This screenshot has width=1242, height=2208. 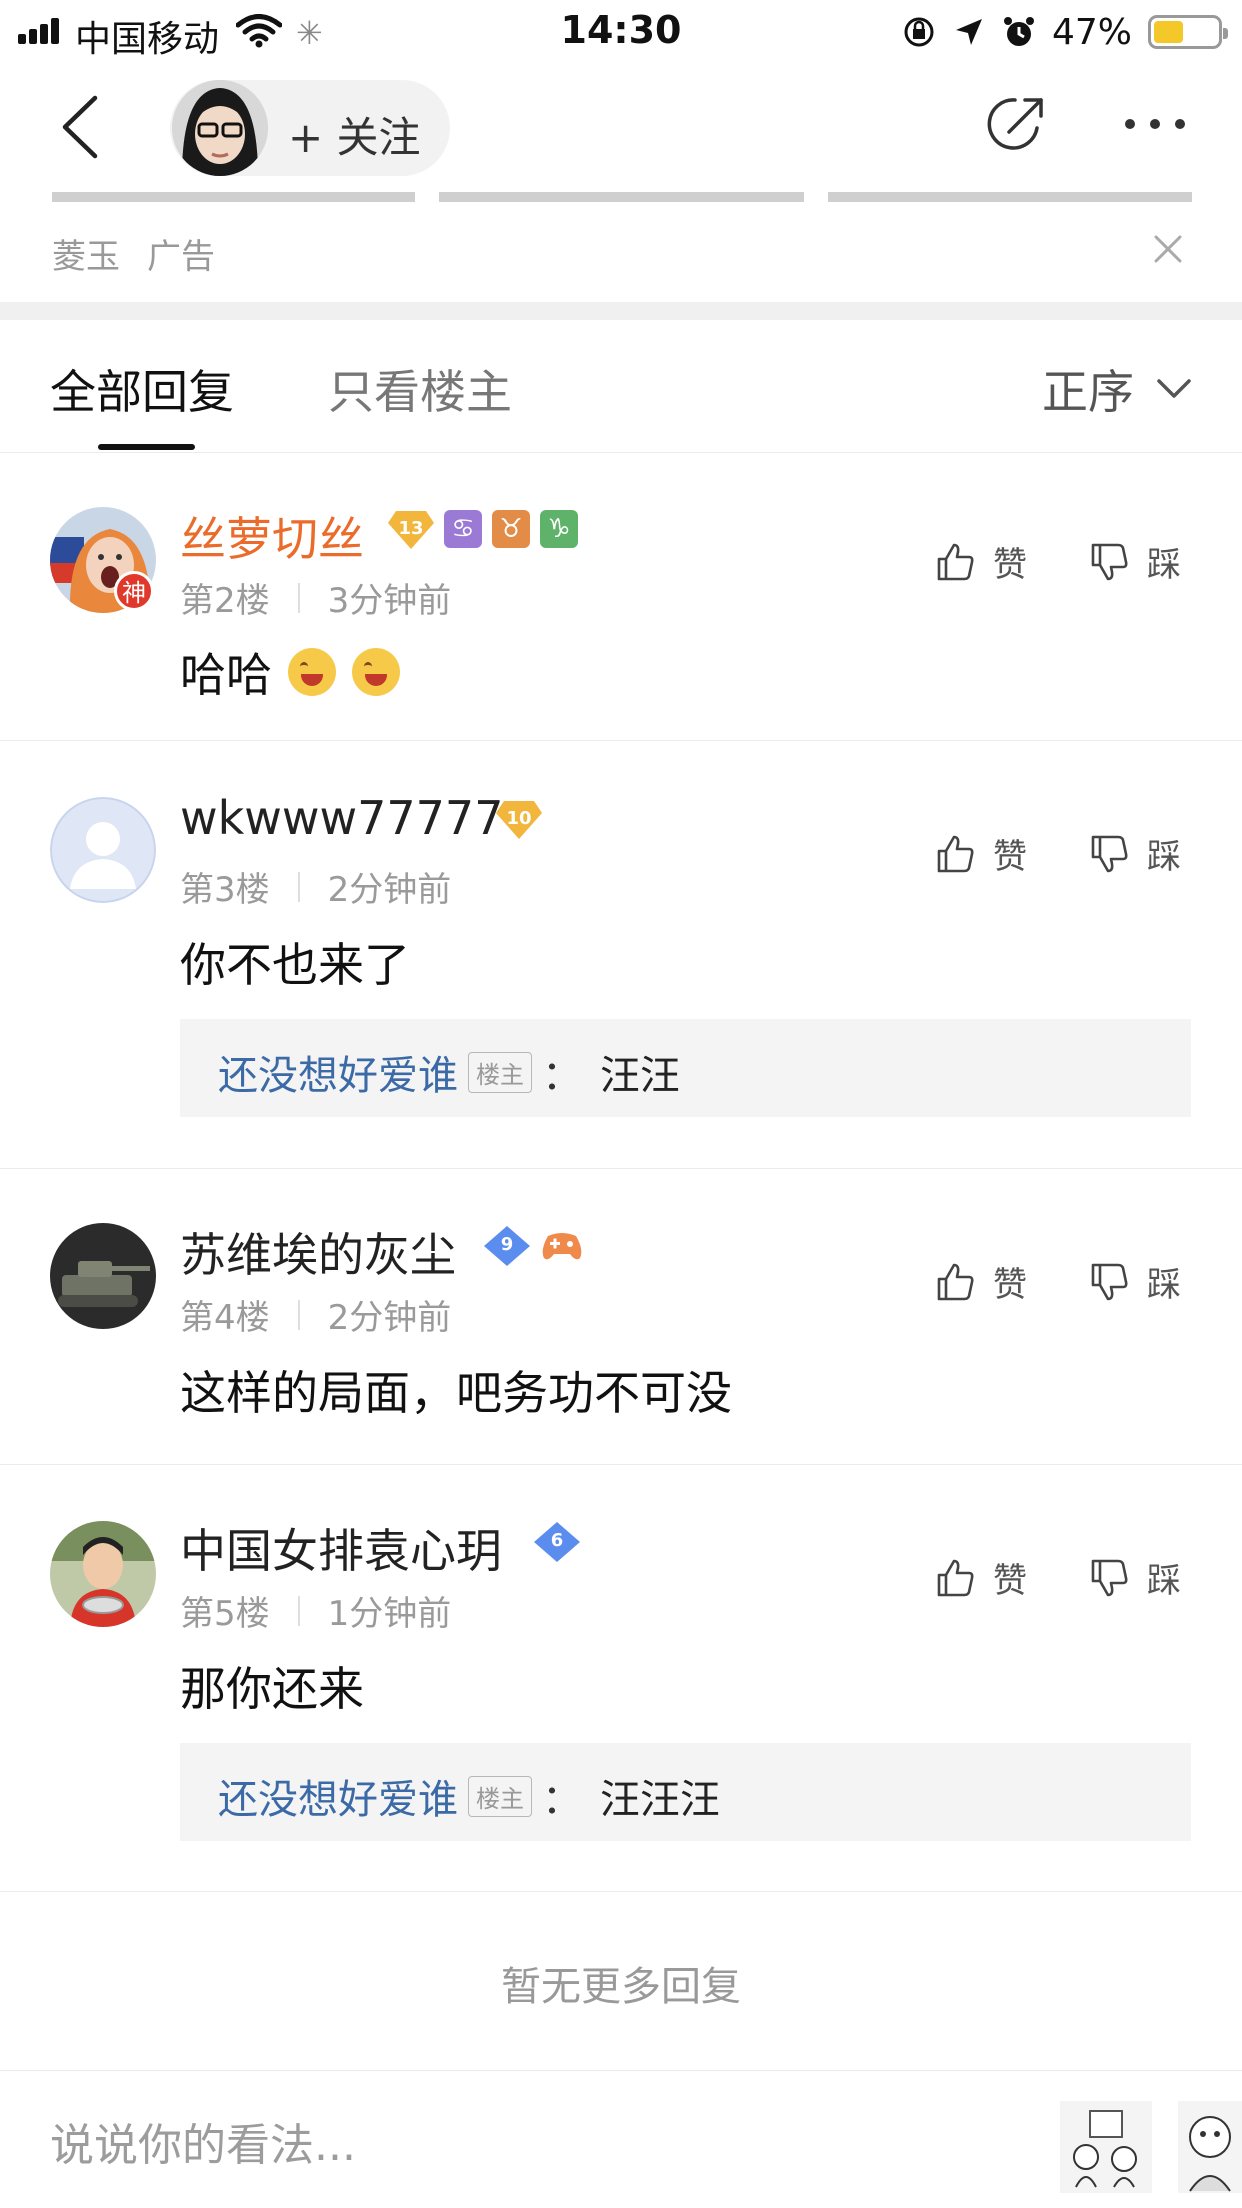 I want to click on level-number: 13, so click(x=411, y=528).